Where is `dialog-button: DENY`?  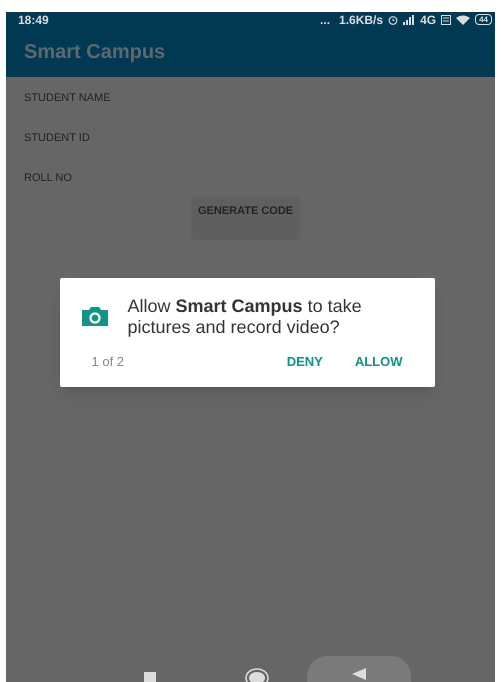 dialog-button: DENY is located at coordinates (304, 361).